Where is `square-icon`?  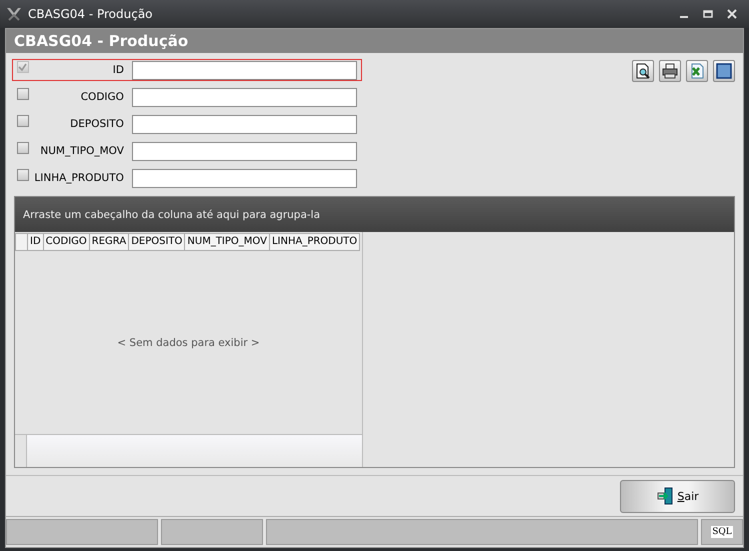
square-icon is located at coordinates (724, 71).